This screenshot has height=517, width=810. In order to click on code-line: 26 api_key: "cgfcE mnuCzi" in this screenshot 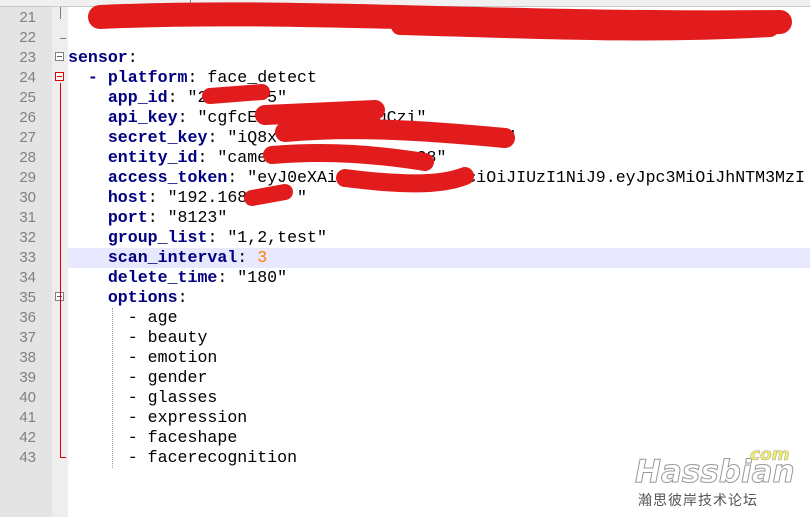, I will do `click(405, 118)`.